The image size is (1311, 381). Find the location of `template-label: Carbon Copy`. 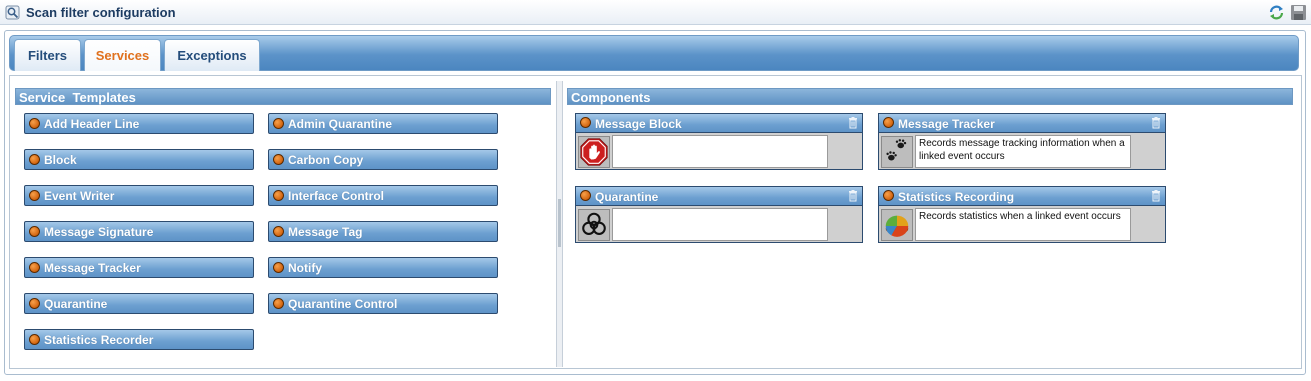

template-label: Carbon Copy is located at coordinates (326, 160).